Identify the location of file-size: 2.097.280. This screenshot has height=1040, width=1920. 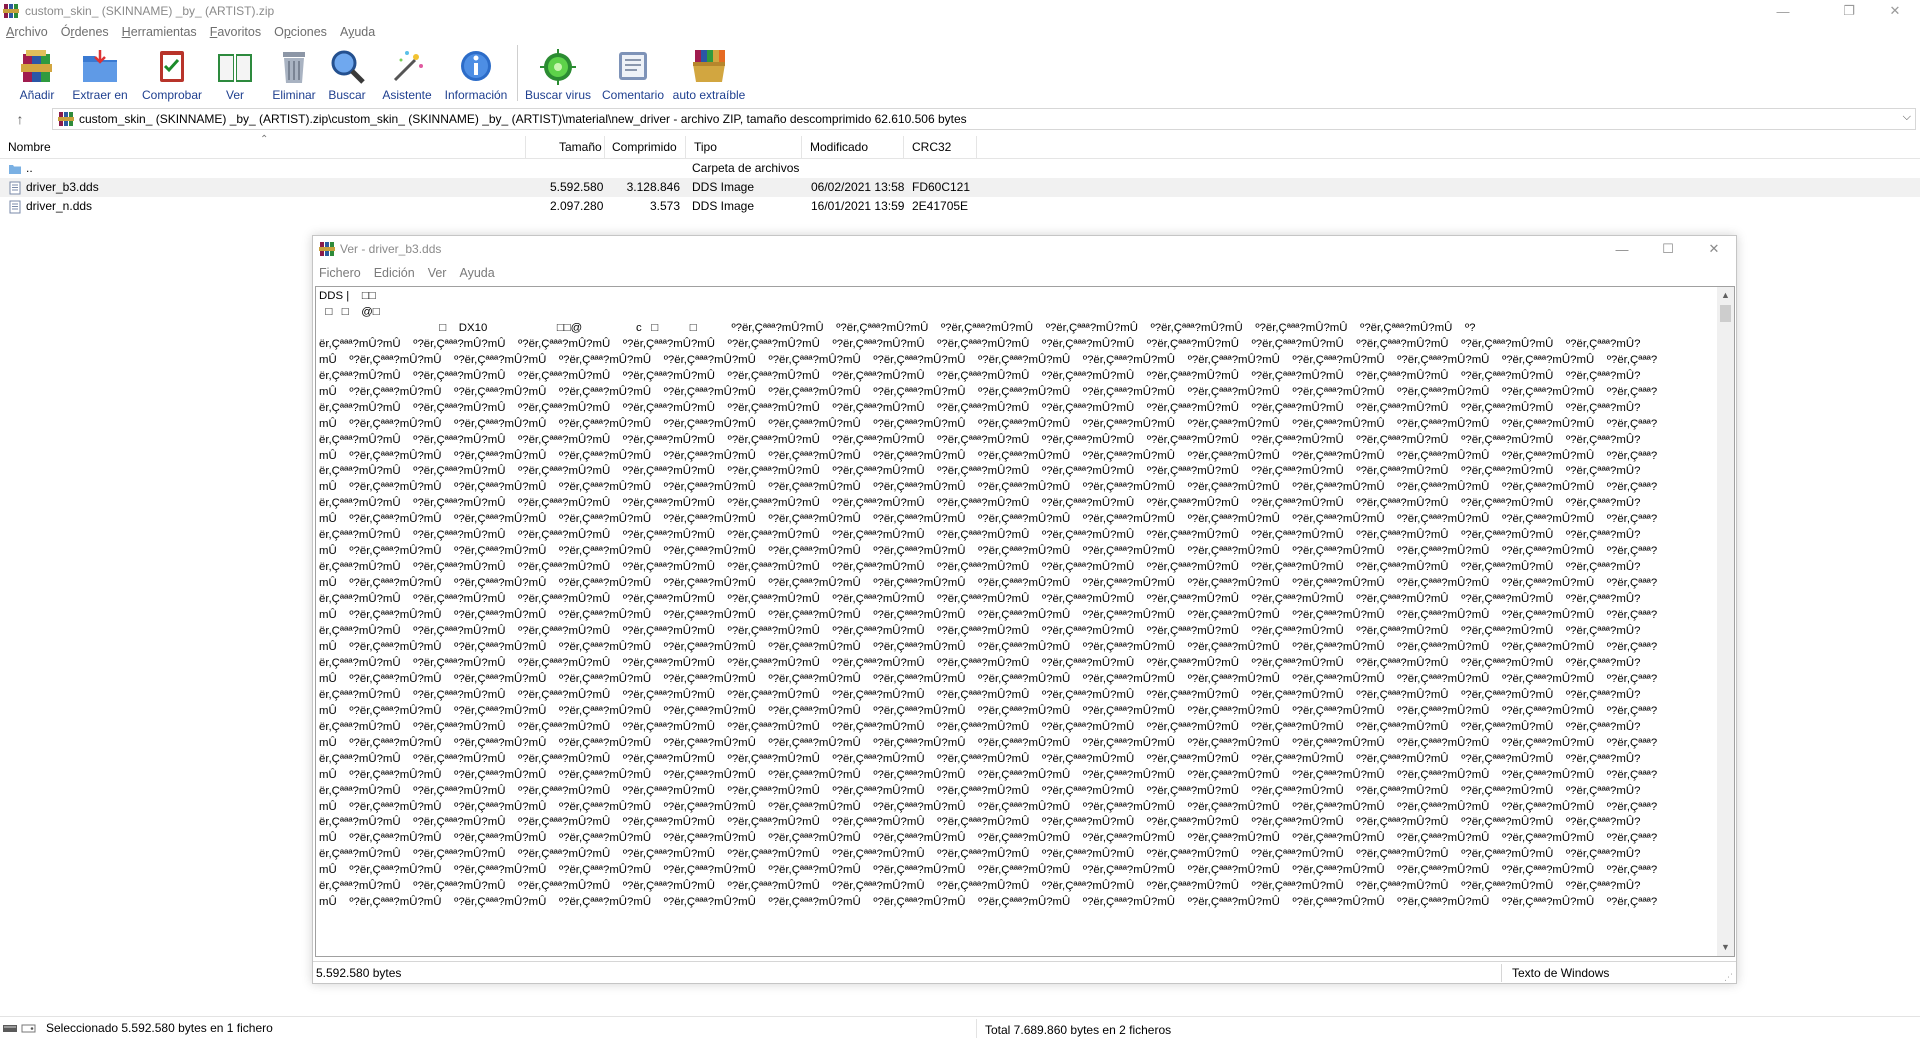
(577, 206).